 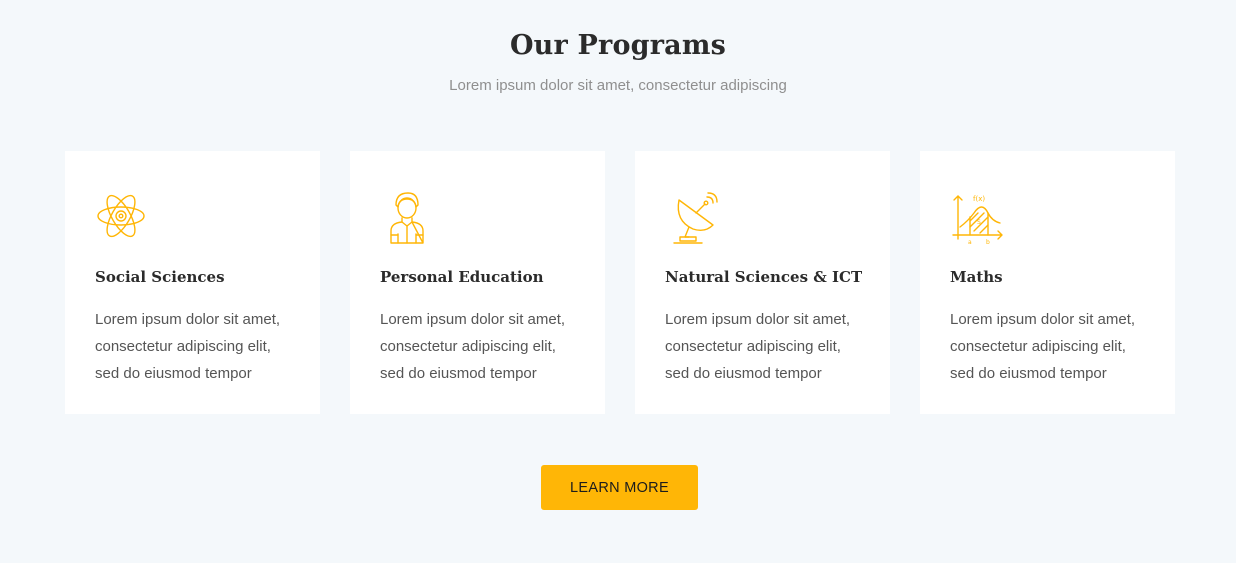 What do you see at coordinates (976, 277) in the screenshot?
I see `card-title: Maths` at bounding box center [976, 277].